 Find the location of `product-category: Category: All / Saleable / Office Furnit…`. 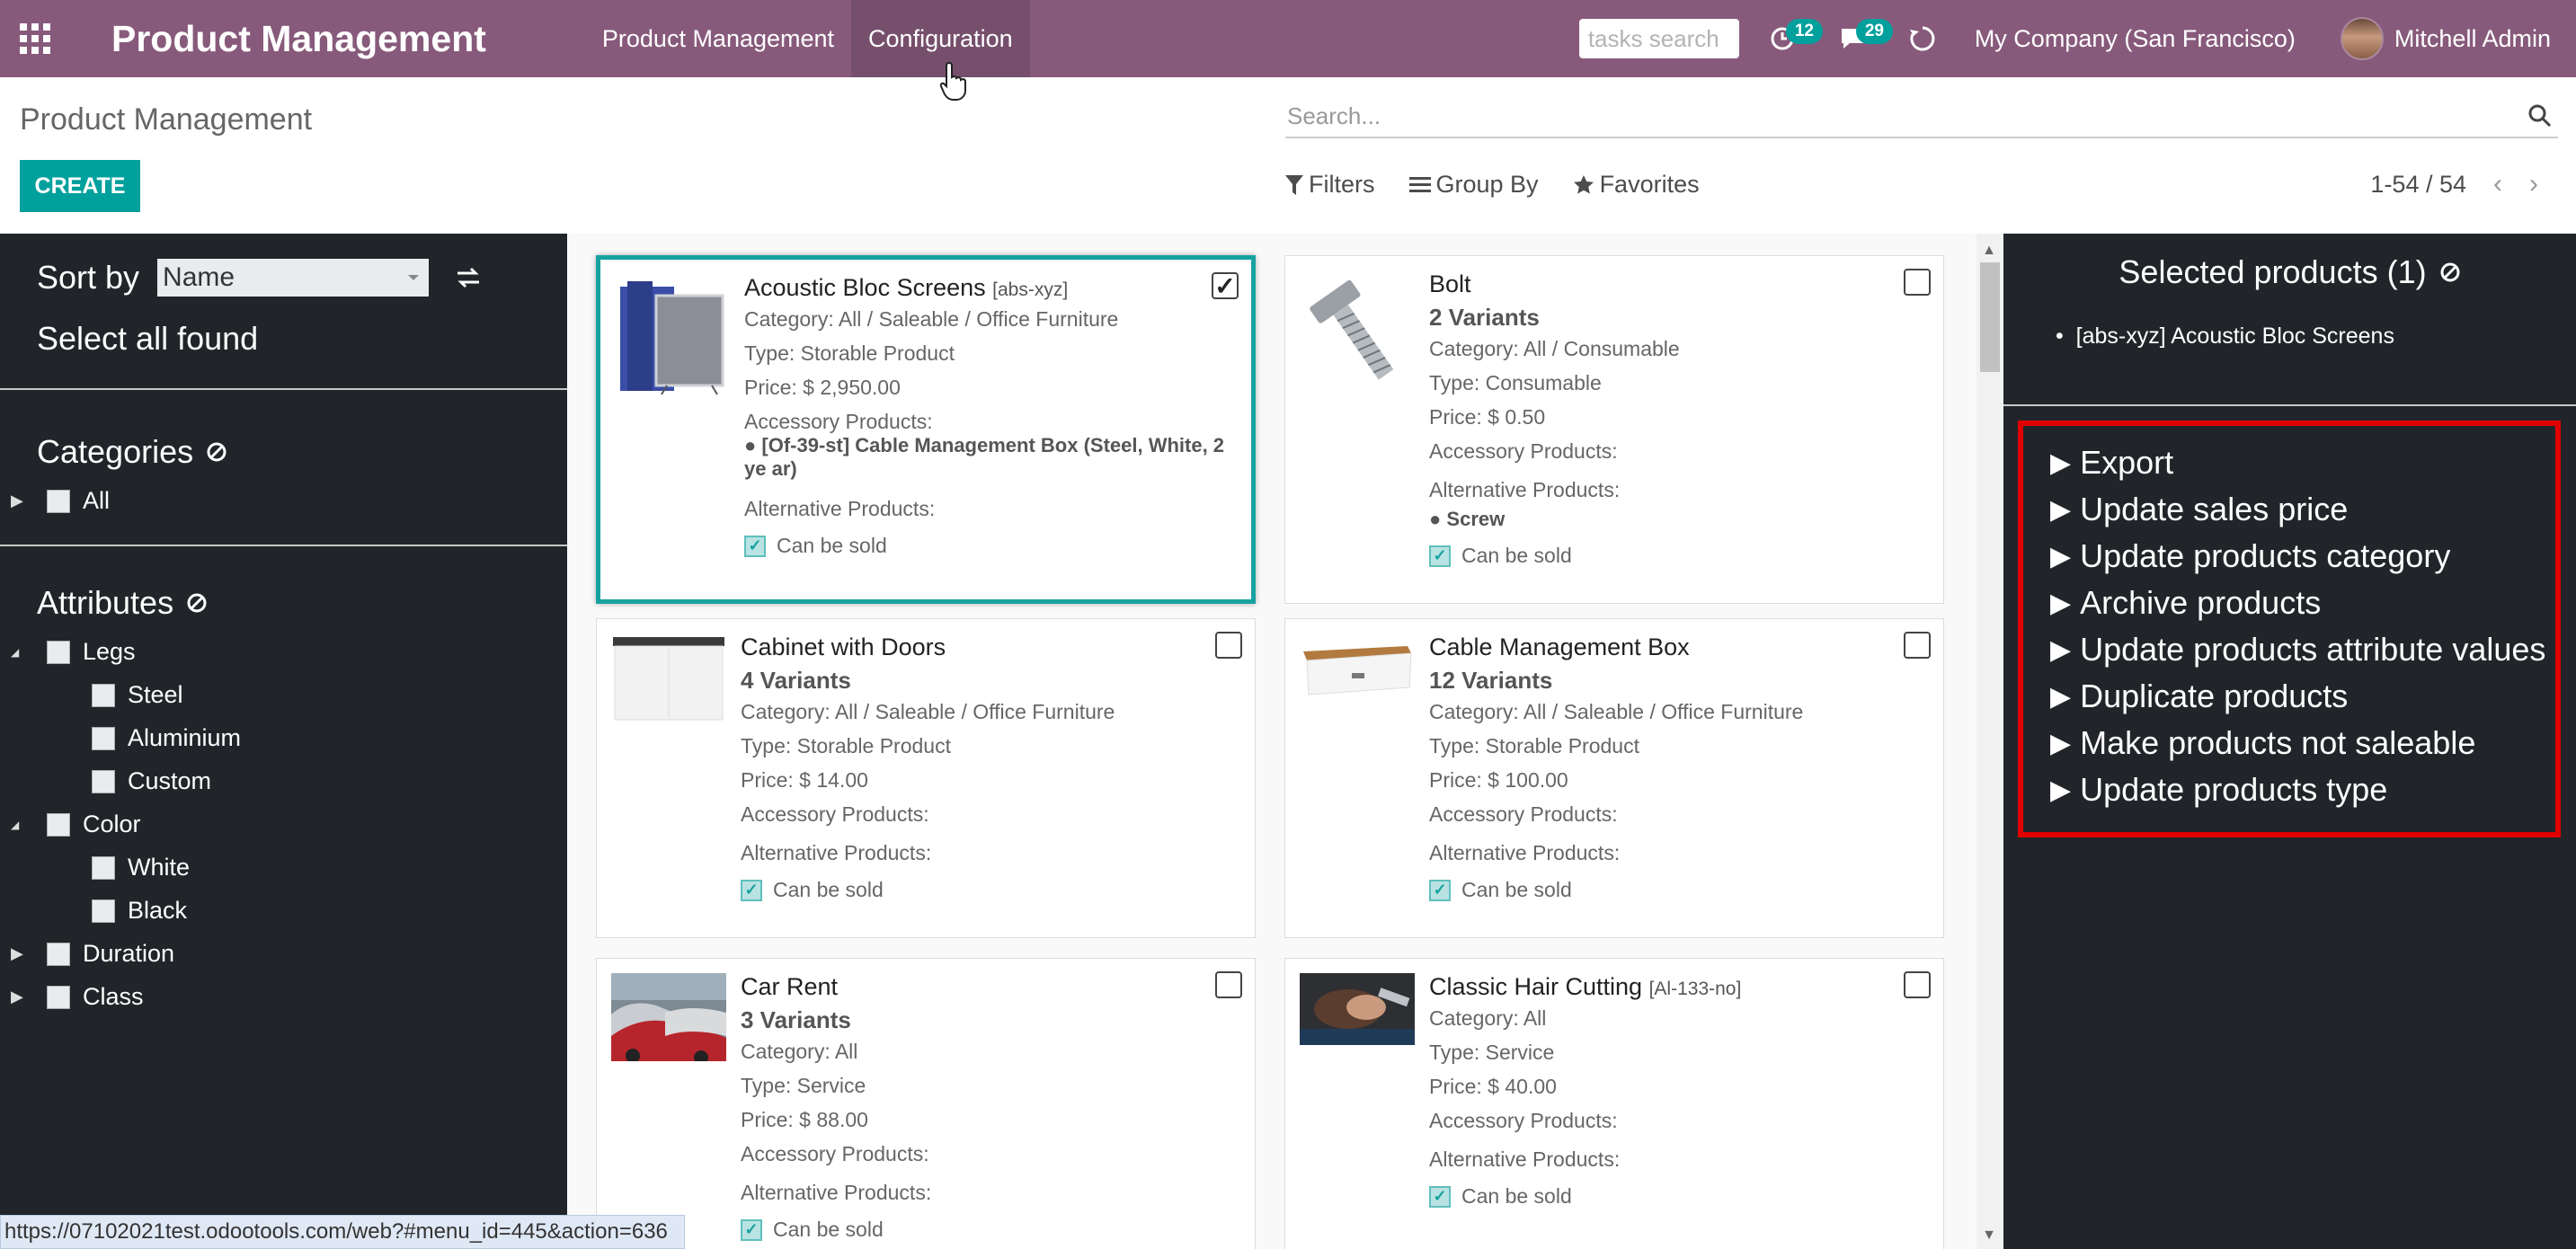

product-category: Category: All / Saleable / Office Furnit… is located at coordinates (1616, 711).